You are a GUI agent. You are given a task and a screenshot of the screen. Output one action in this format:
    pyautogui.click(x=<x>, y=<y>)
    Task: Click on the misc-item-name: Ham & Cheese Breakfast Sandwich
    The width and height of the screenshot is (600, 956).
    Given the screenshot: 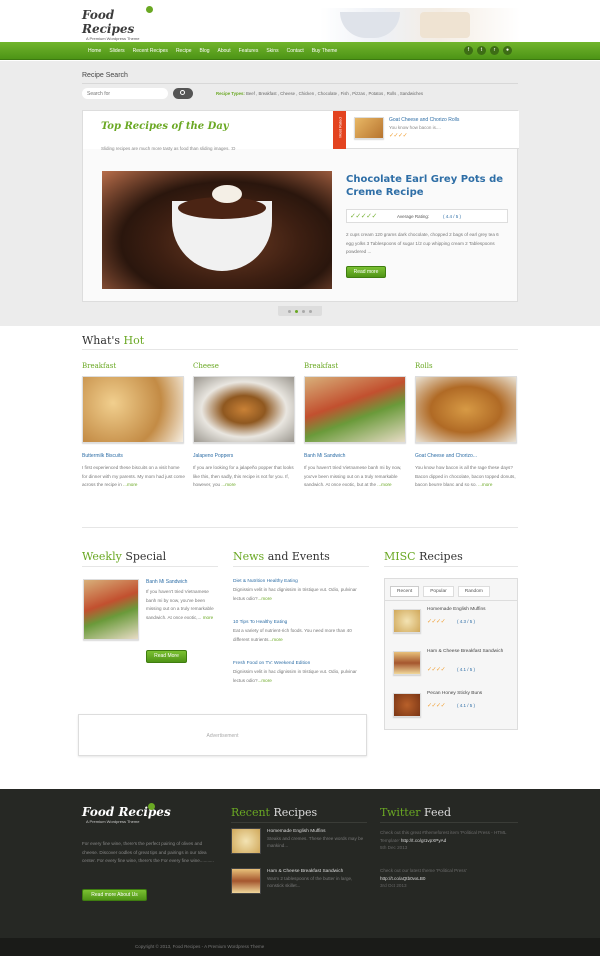 What is the action you would take?
    pyautogui.click(x=470, y=652)
    